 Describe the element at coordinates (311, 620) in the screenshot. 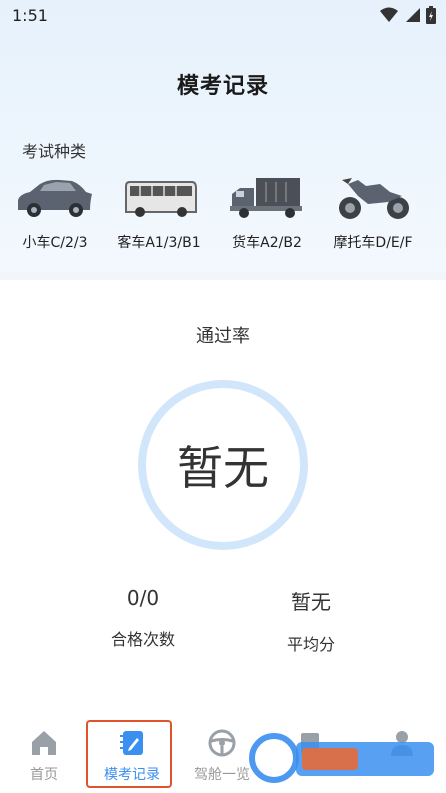

I see `stat-average: 暂无 平均分` at that location.